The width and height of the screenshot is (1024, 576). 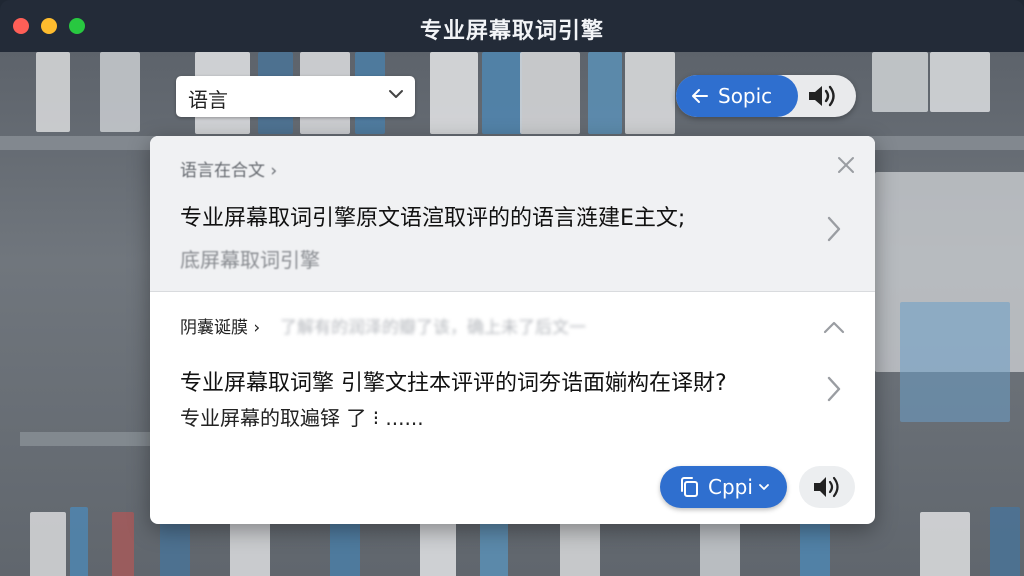 I want to click on source-label: 语言在合文 ›, so click(x=228, y=168).